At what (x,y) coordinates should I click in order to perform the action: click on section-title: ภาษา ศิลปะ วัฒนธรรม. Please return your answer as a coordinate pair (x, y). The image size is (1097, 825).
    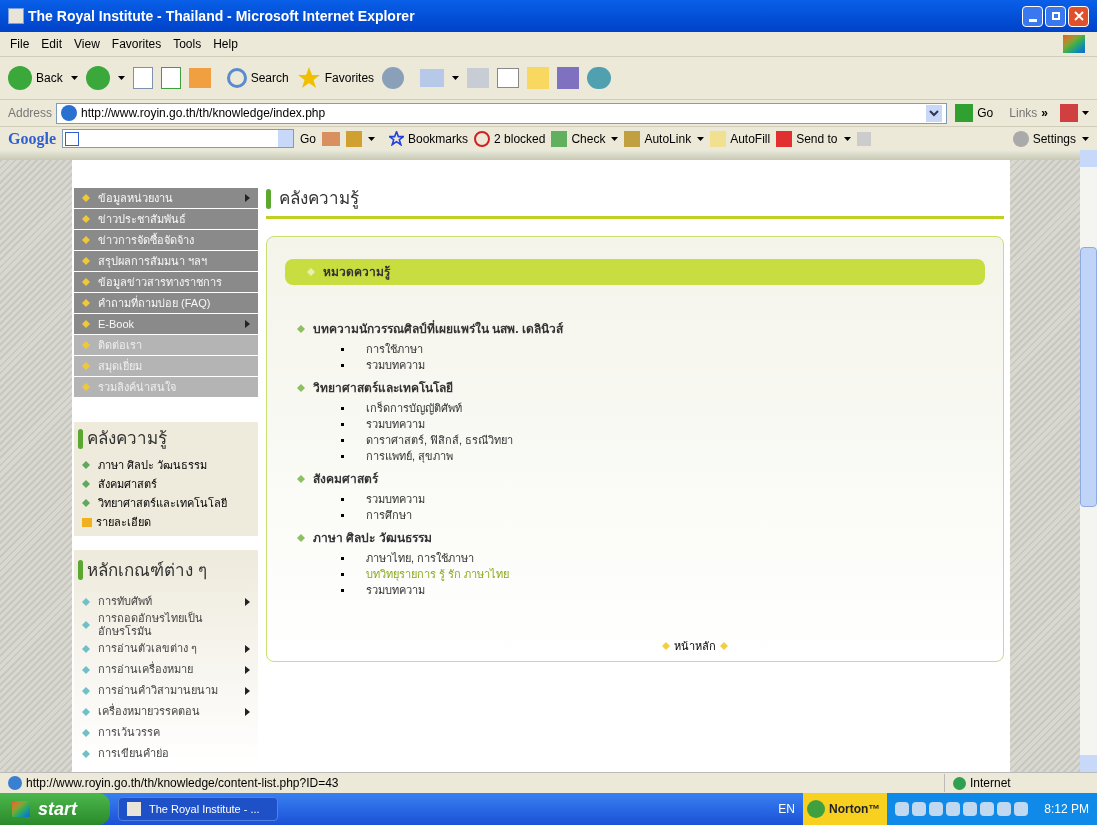
    Looking at the image, I should click on (372, 537).